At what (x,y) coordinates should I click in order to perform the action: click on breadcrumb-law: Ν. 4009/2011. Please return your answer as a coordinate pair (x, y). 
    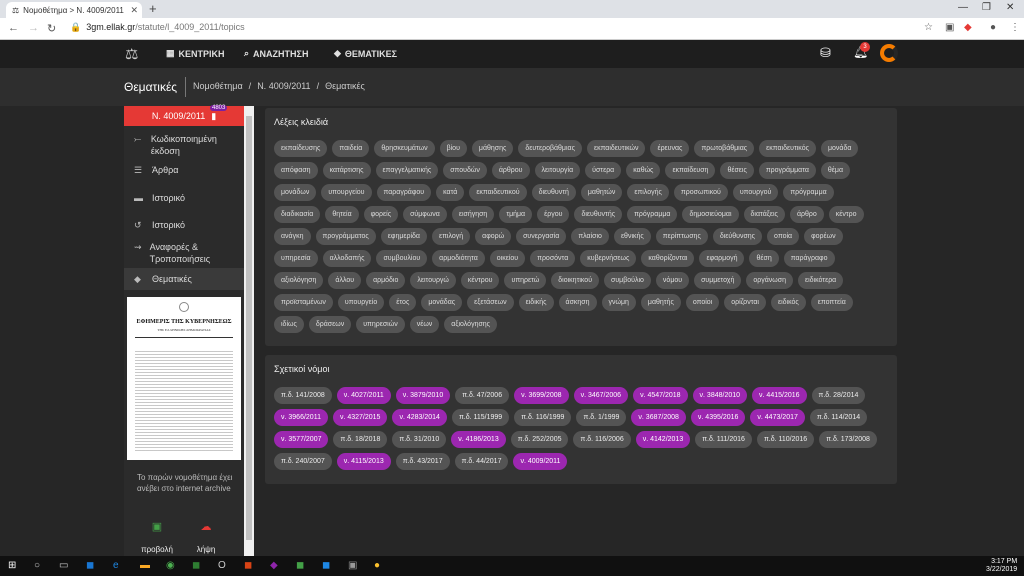
    Looking at the image, I should click on (283, 86).